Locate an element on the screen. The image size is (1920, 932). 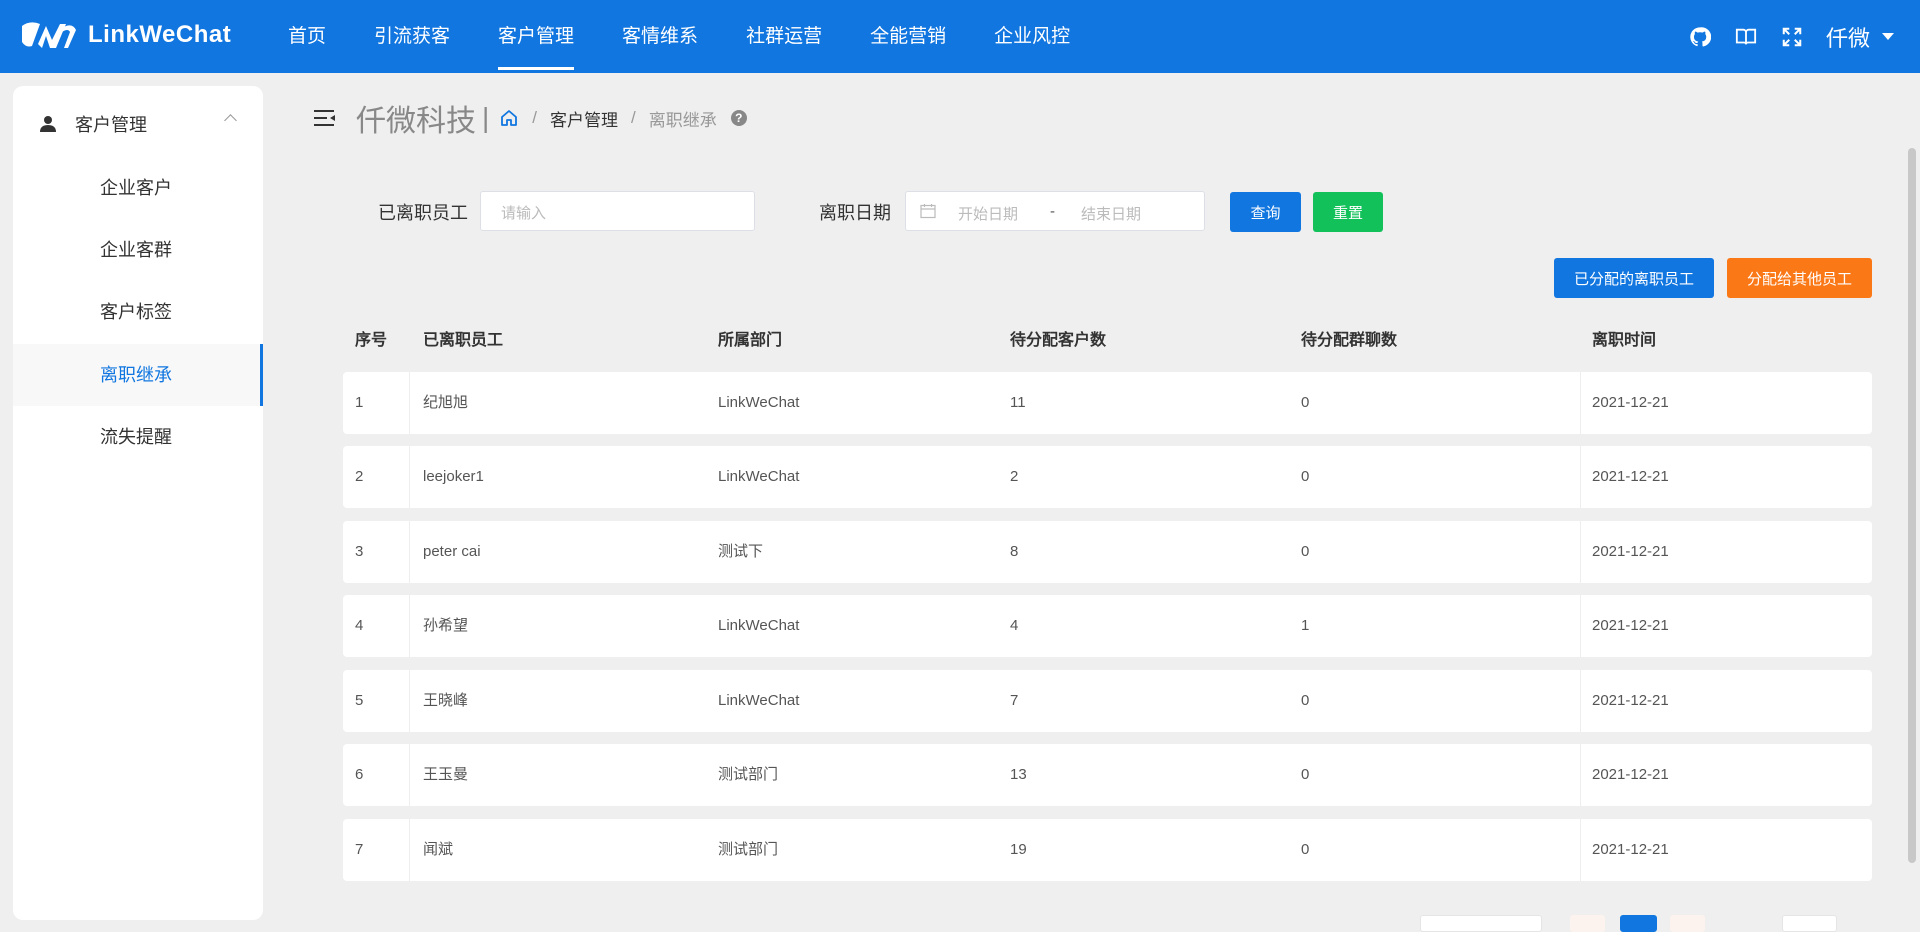
table-row: 1 纪旭旭 LinkWeChat 11 0 2021-12-21 is located at coordinates (1107, 403).